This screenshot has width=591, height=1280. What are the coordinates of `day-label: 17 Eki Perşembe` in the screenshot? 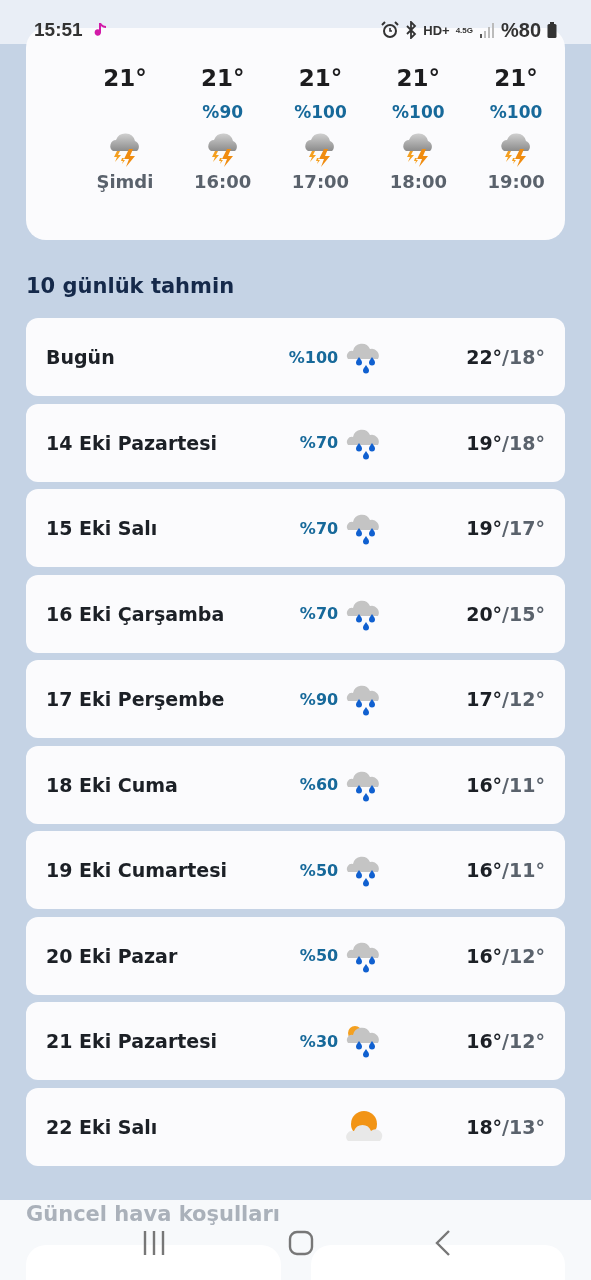 It's located at (136, 699).